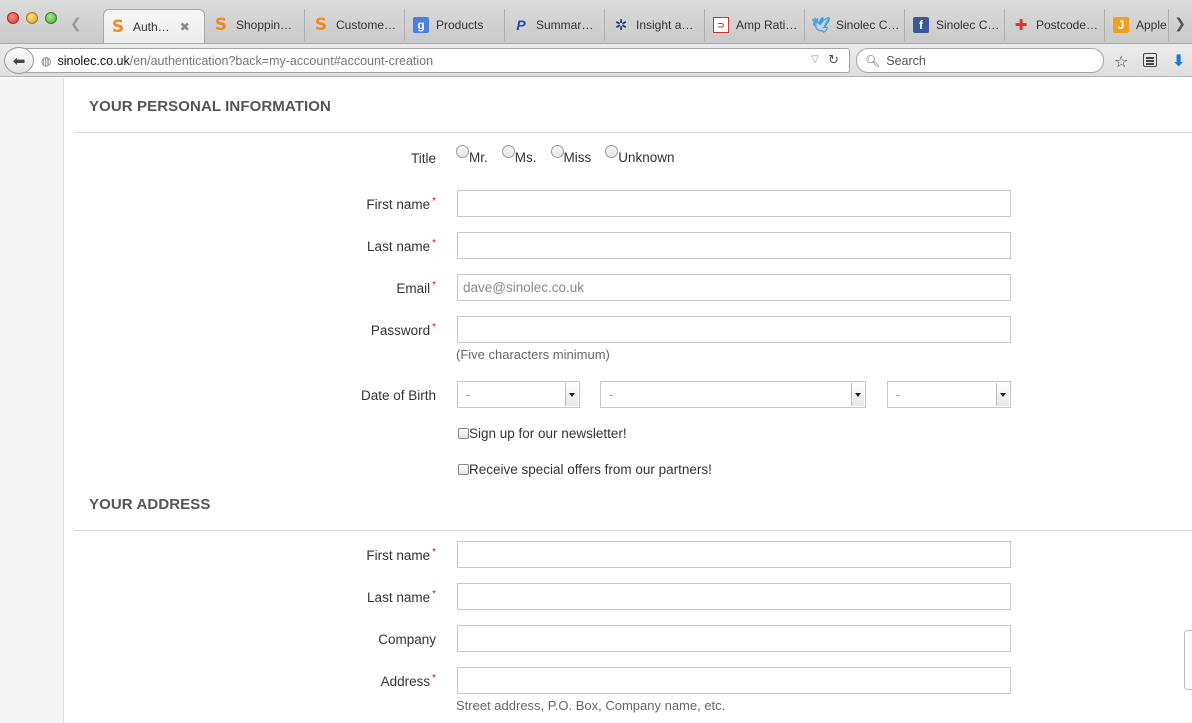 The width and height of the screenshot is (1192, 723). Describe the element at coordinates (76, 23) in the screenshot. I see `tab-scroll-left-icon: ❮` at that location.